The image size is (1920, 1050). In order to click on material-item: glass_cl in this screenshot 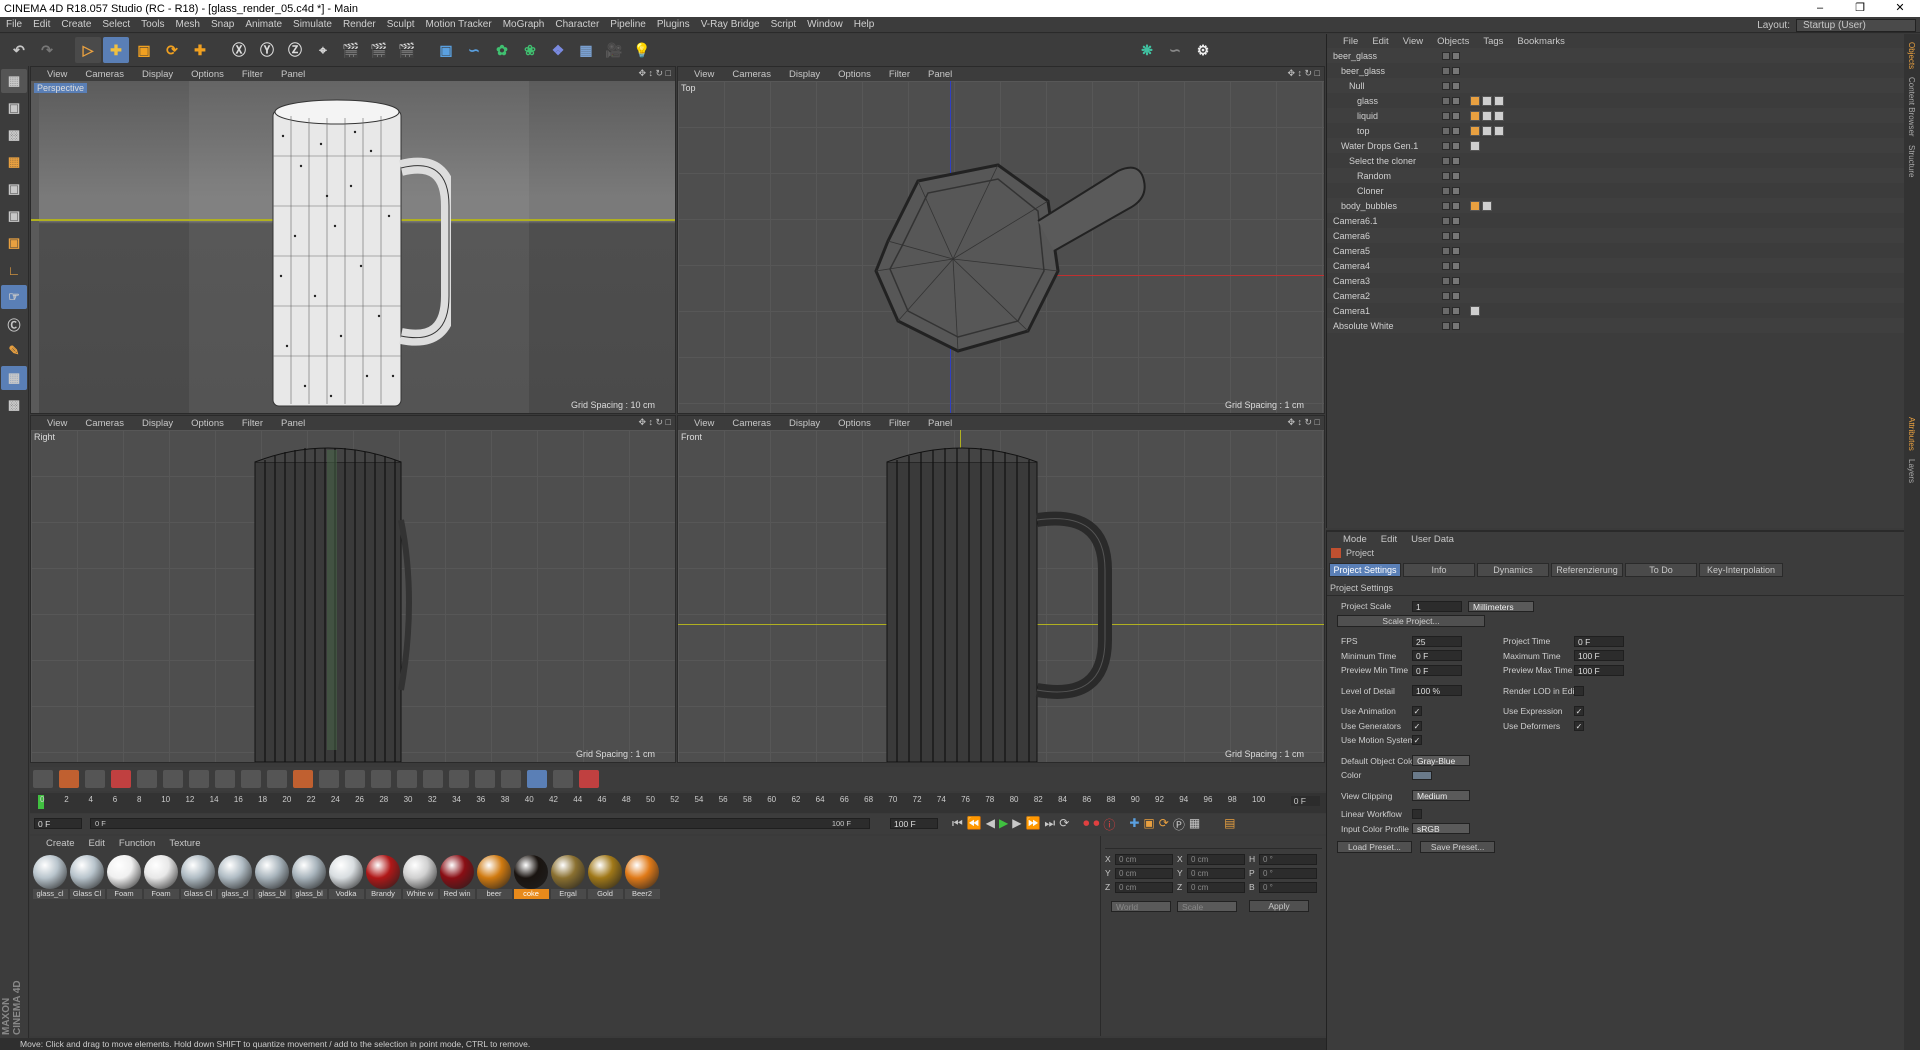, I will do `click(235, 877)`.